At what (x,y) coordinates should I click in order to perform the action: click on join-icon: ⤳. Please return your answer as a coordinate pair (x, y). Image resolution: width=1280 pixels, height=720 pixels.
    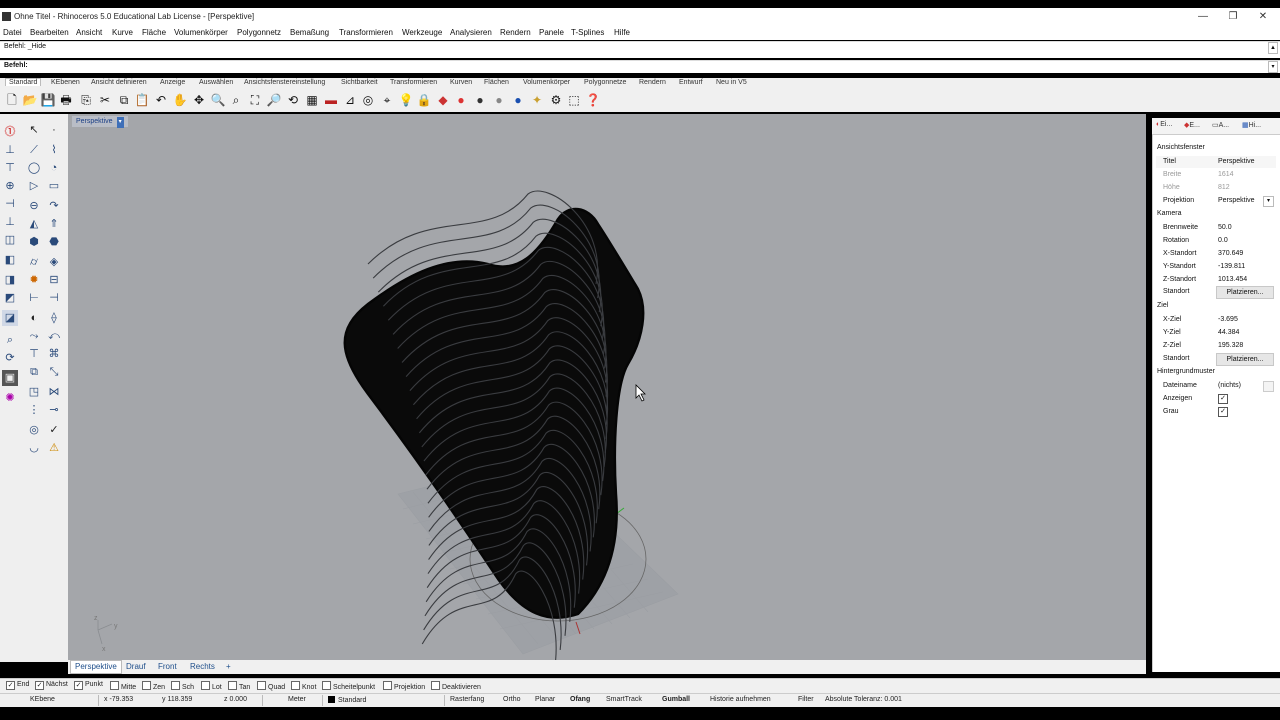
    Looking at the image, I should click on (34, 336).